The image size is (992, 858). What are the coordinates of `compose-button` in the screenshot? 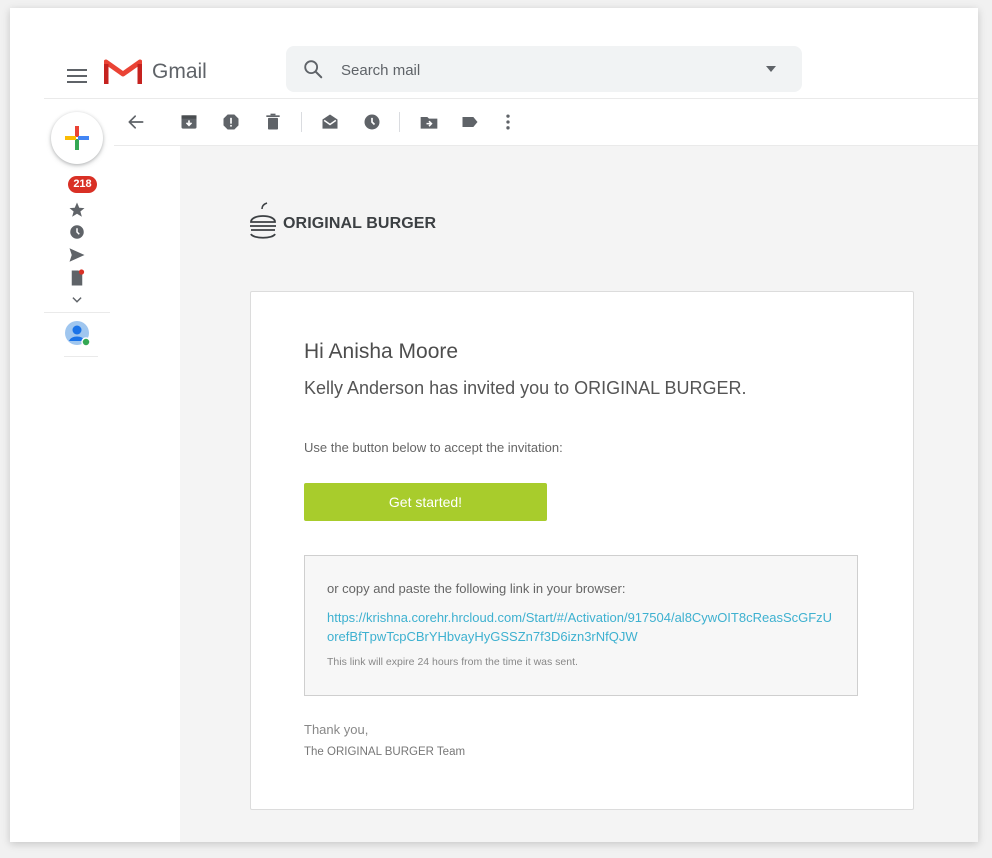 It's located at (77, 138).